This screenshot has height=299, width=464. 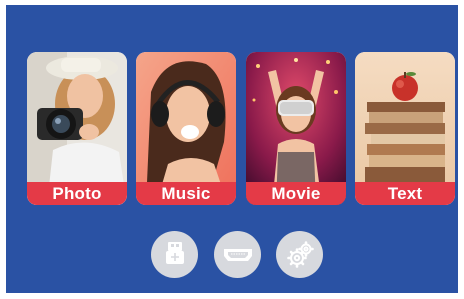 I want to click on gear-icon, so click(x=300, y=254).